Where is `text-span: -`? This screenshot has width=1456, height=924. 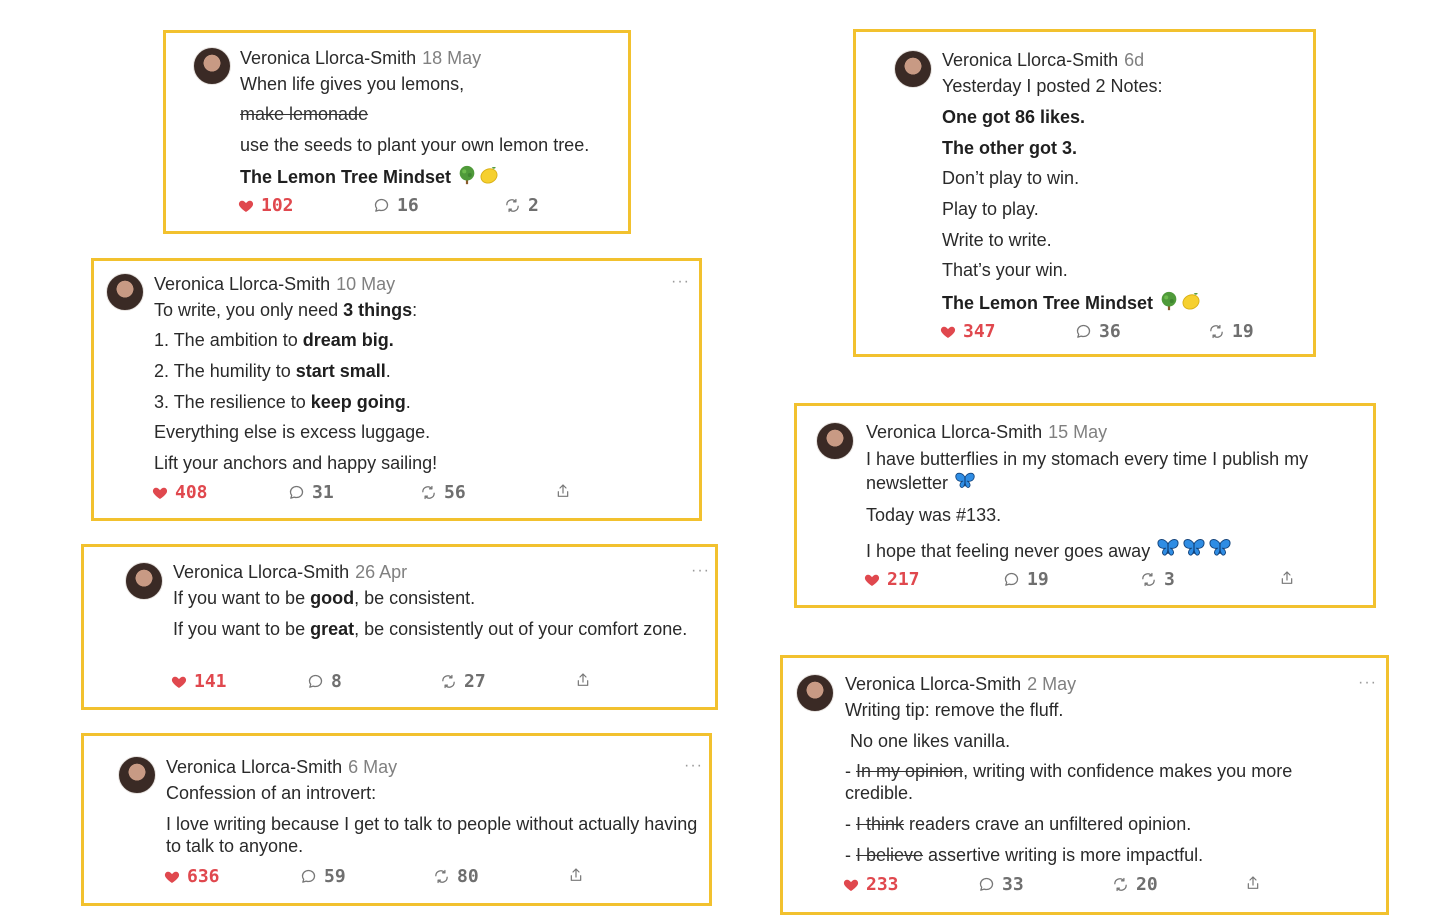 text-span: - is located at coordinates (850, 771).